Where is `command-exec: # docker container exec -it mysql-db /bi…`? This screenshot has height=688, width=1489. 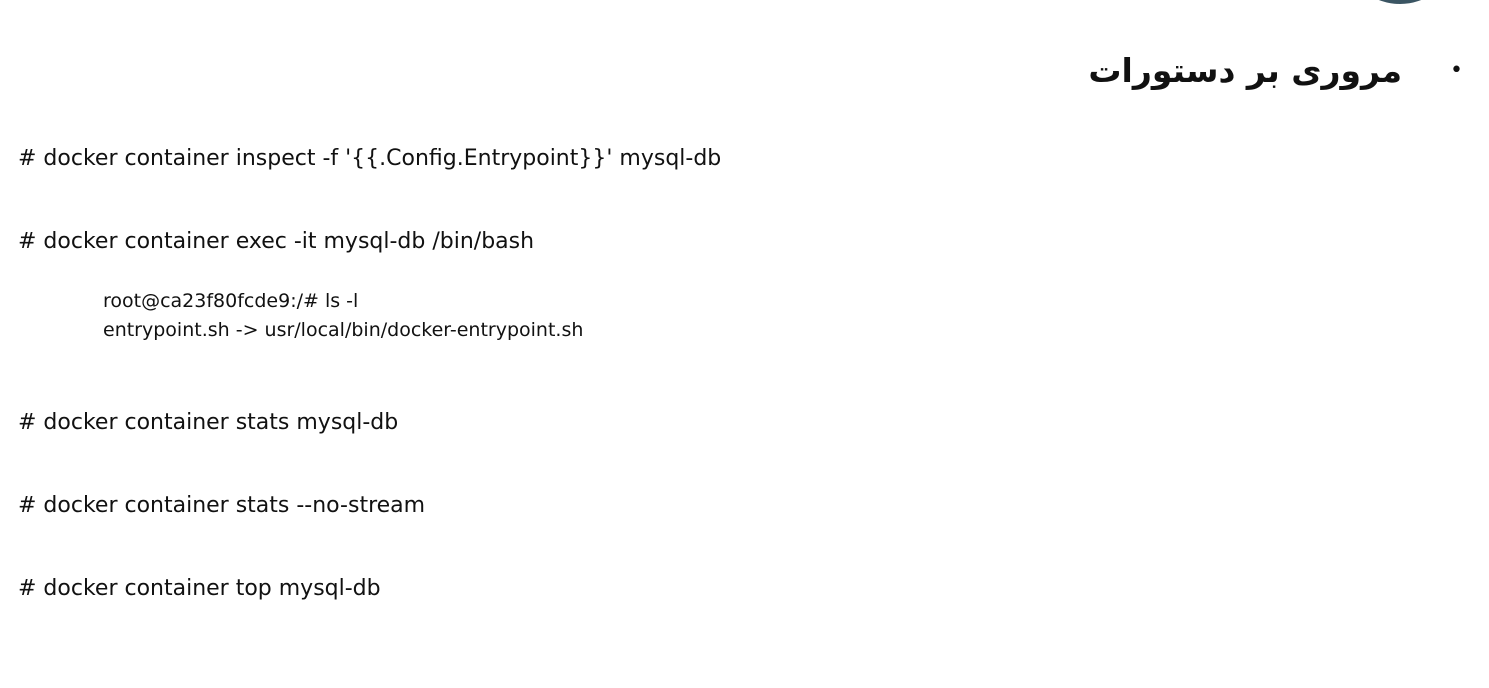
command-exec: # docker container exec -it mysql-db /bi… is located at coordinates (276, 241).